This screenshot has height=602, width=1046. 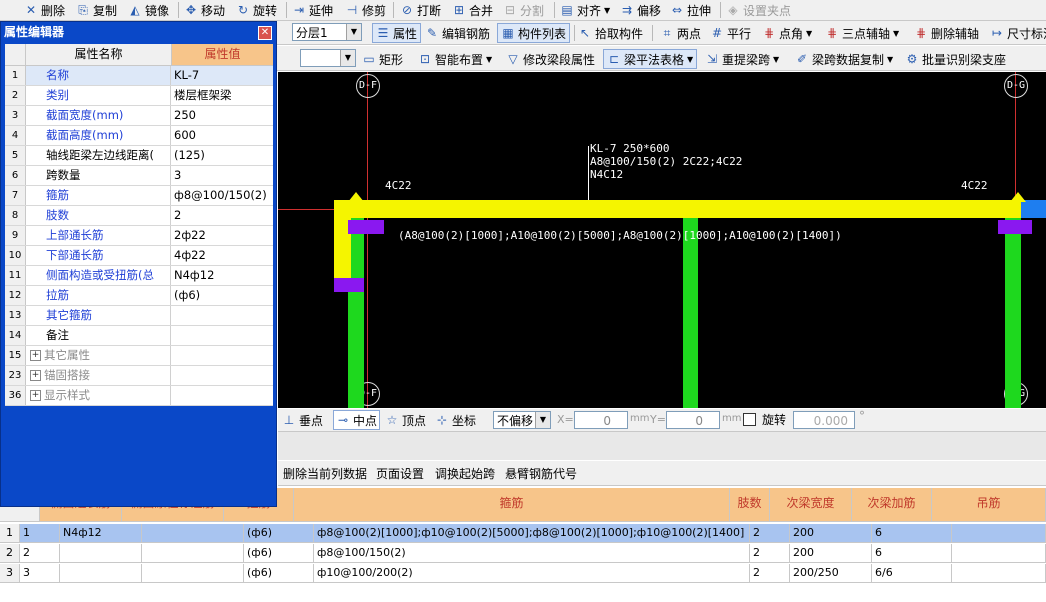 What do you see at coordinates (400, 473) in the screenshot?
I see `page-setup-button: 页面设置` at bounding box center [400, 473].